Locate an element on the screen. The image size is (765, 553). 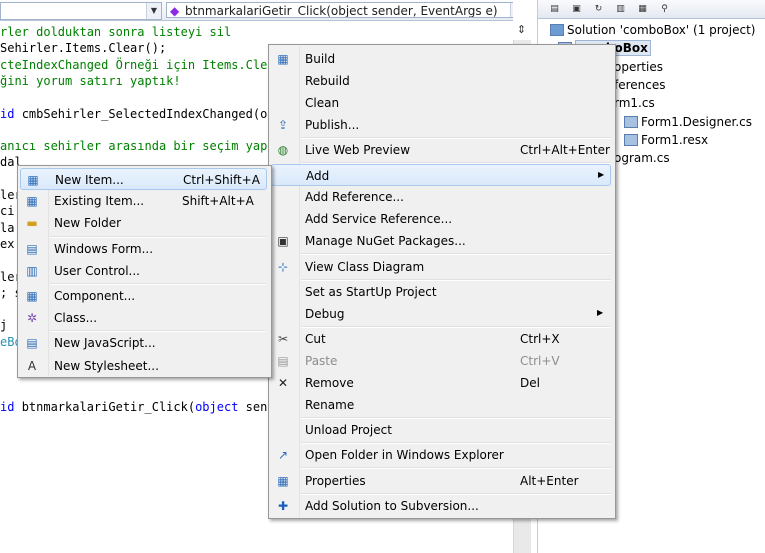
menu-item-add: Add ▶ is located at coordinates (441, 175).